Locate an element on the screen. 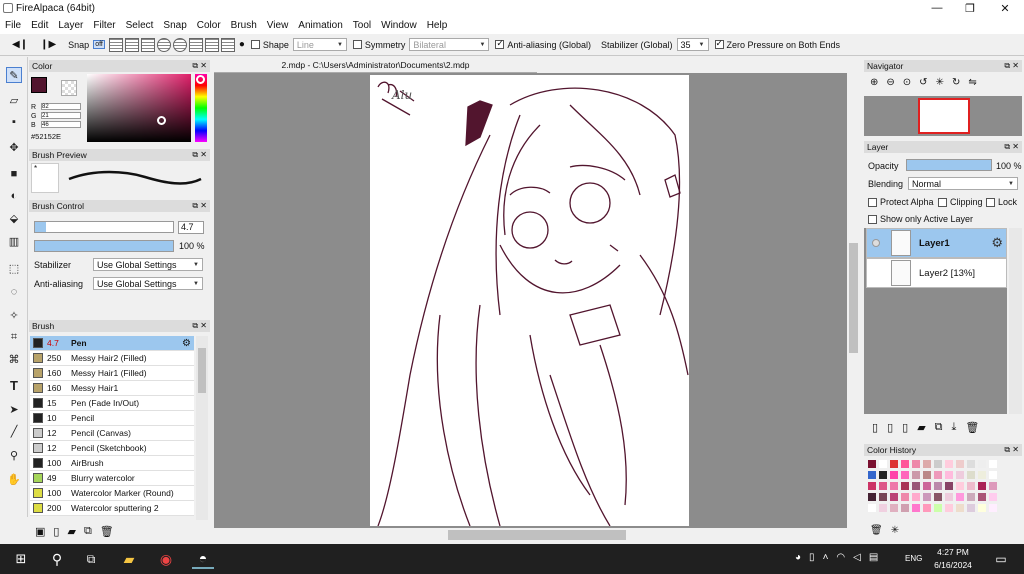 Image resolution: width=1024 pixels, height=574 pixels. duplicate-icon: ⧉ is located at coordinates (88, 531).